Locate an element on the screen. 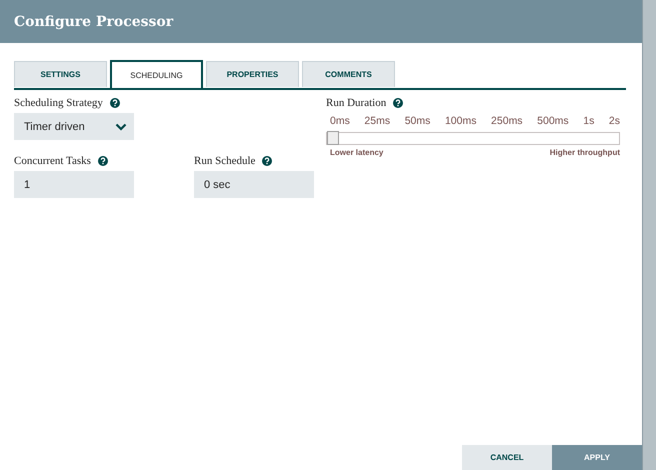 The width and height of the screenshot is (656, 470). field-label: Scheduling Strategy is located at coordinates (58, 103).